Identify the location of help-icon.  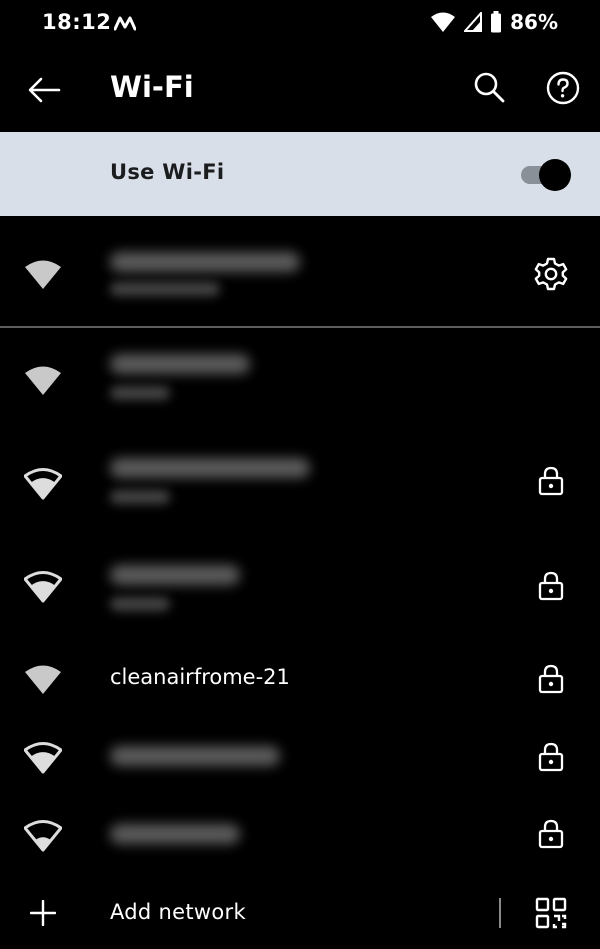
(563, 88).